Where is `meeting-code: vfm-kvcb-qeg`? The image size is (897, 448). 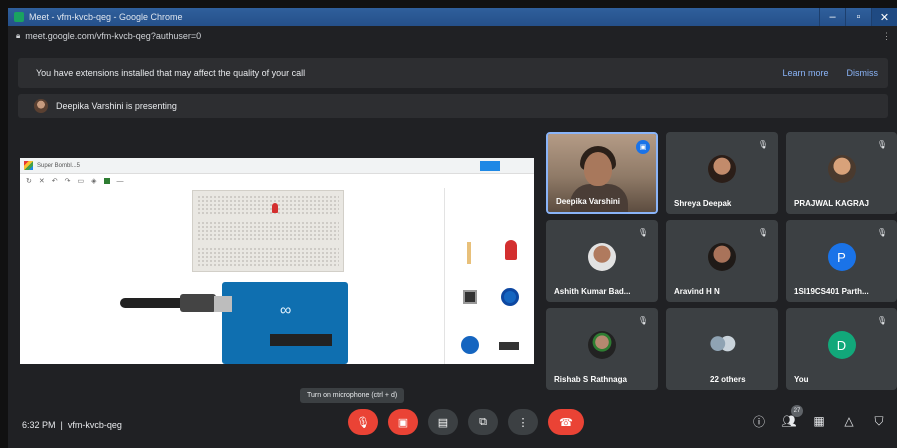
meeting-code: vfm-kvcb-qeg is located at coordinates (94, 424).